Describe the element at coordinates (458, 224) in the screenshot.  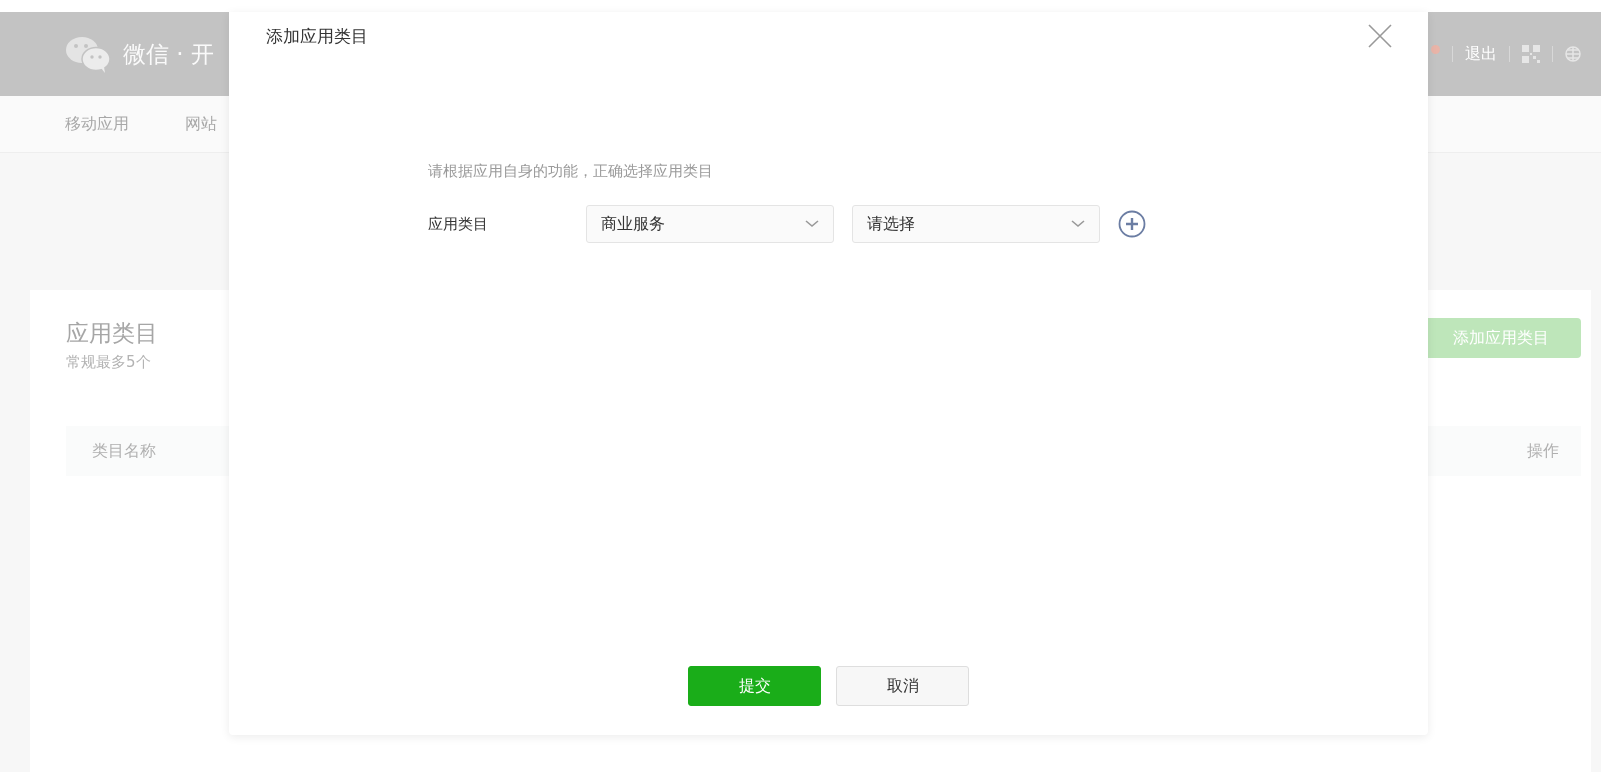
I see `field-label: 应用类目` at that location.